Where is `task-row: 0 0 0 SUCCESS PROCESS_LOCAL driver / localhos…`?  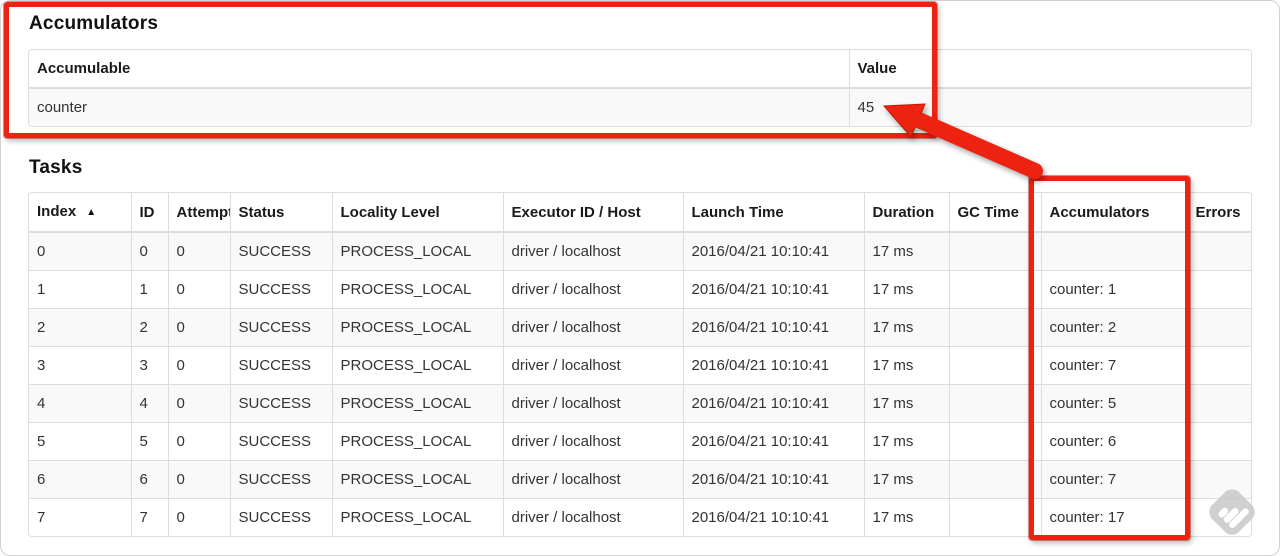 task-row: 0 0 0 SUCCESS PROCESS_LOCAL driver / localhos… is located at coordinates (640, 251).